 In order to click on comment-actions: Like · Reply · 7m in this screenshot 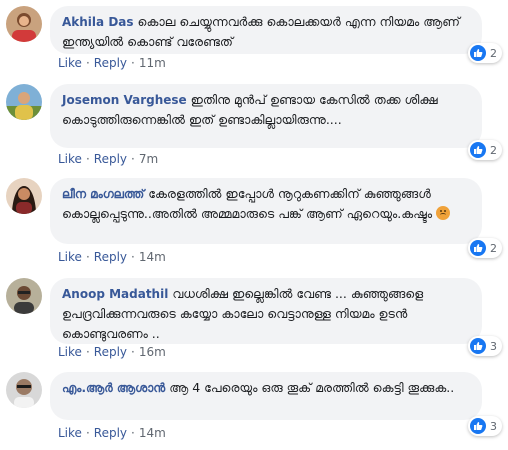, I will do `click(108, 159)`.